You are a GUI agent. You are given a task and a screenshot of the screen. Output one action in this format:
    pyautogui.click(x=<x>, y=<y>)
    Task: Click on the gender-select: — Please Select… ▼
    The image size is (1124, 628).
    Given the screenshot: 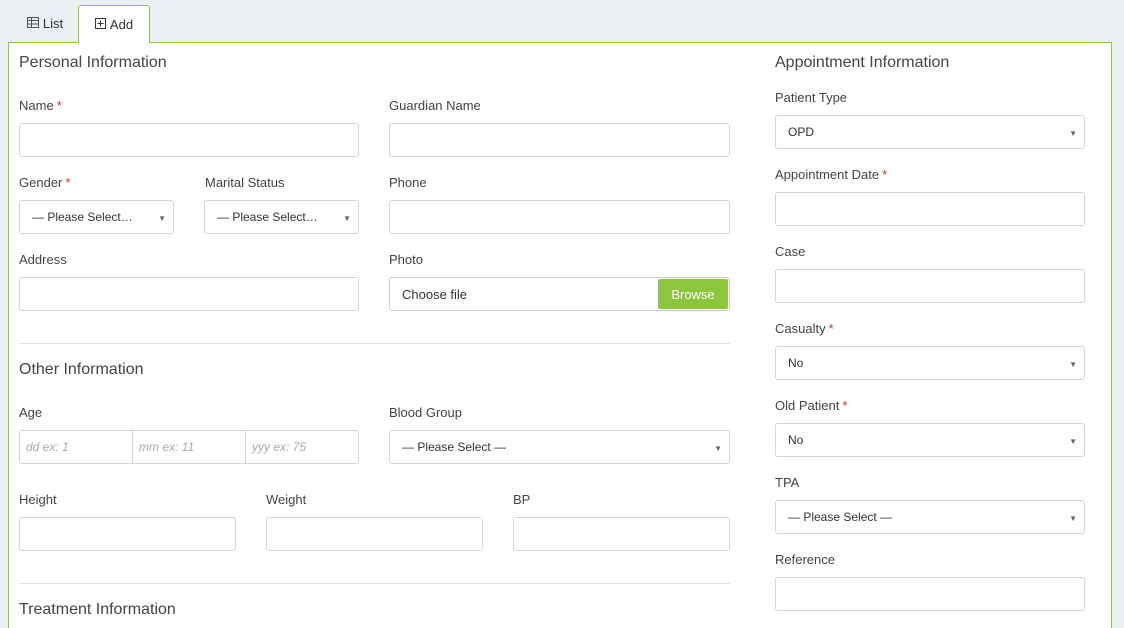 What is the action you would take?
    pyautogui.click(x=96, y=217)
    